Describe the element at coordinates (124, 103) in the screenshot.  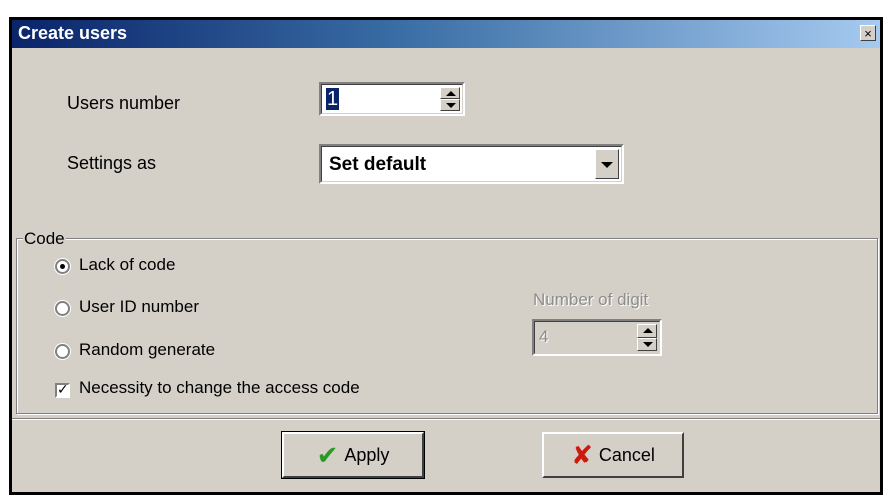
I see `users-number-label: Users number` at that location.